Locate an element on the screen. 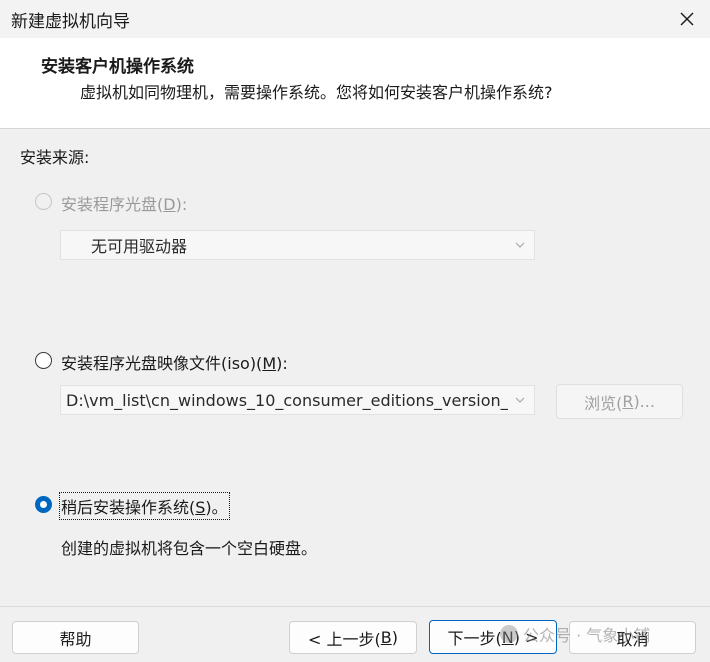  disc-drive-value: 无可用驱动器 is located at coordinates (139, 246).